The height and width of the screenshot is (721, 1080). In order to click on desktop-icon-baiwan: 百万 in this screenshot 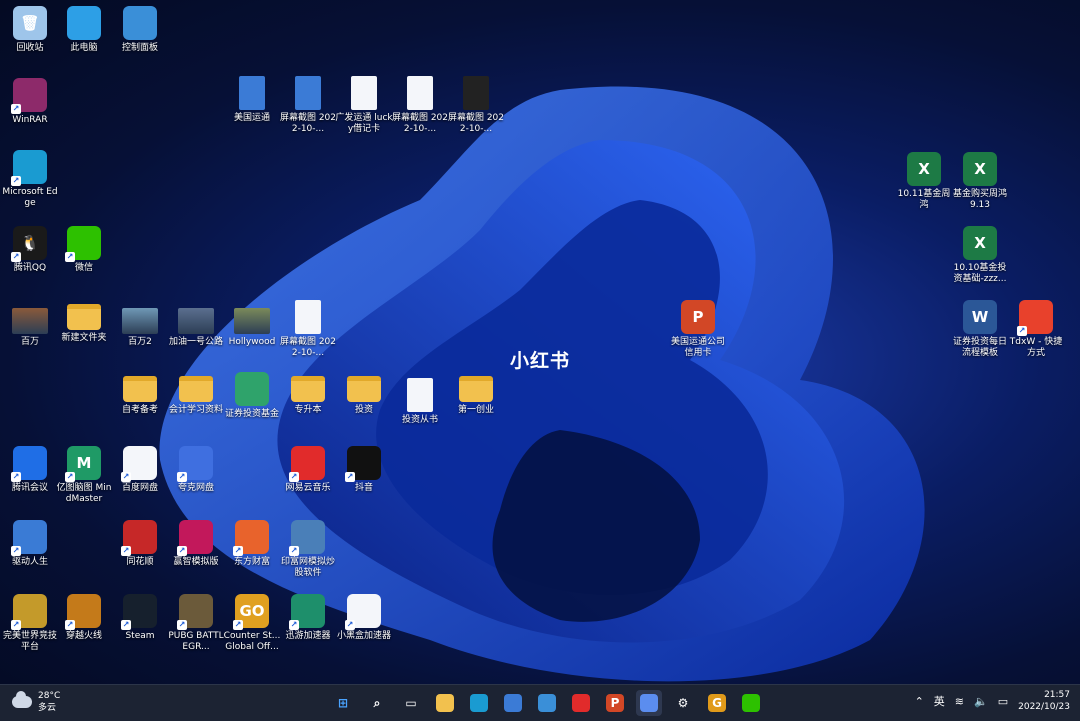, I will do `click(30, 326)`.